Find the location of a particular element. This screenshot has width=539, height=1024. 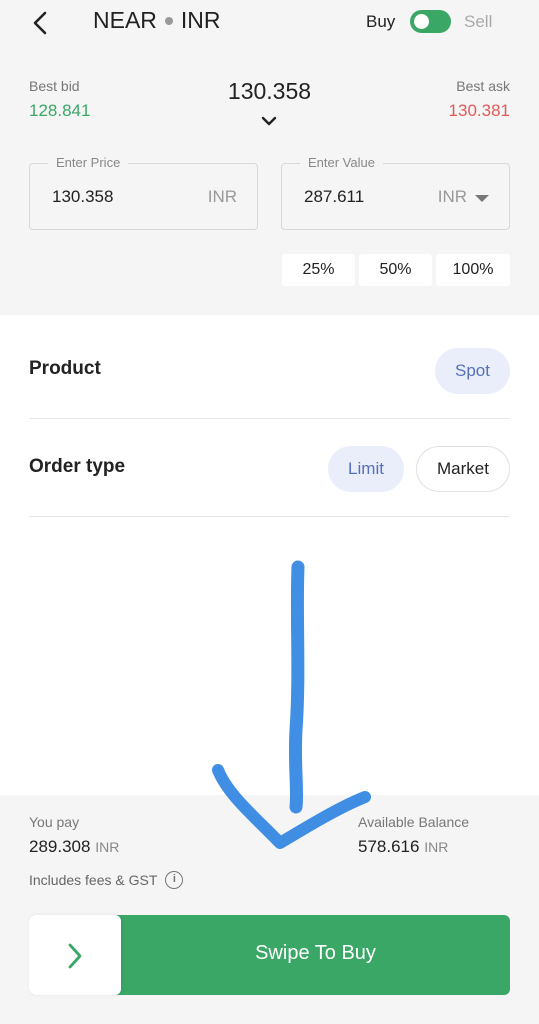

swipe-to-buy-slider: Swipe To Buy is located at coordinates (269, 955).